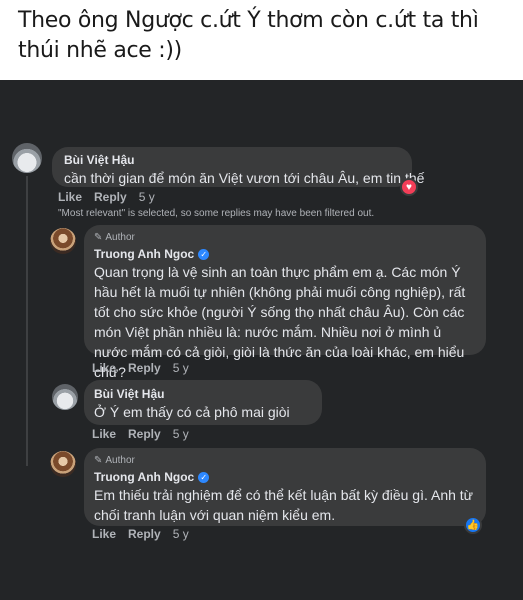 This screenshot has height=600, width=523. Describe the element at coordinates (409, 187) in the screenshot. I see `heart-reaction-icon: ♥` at that location.